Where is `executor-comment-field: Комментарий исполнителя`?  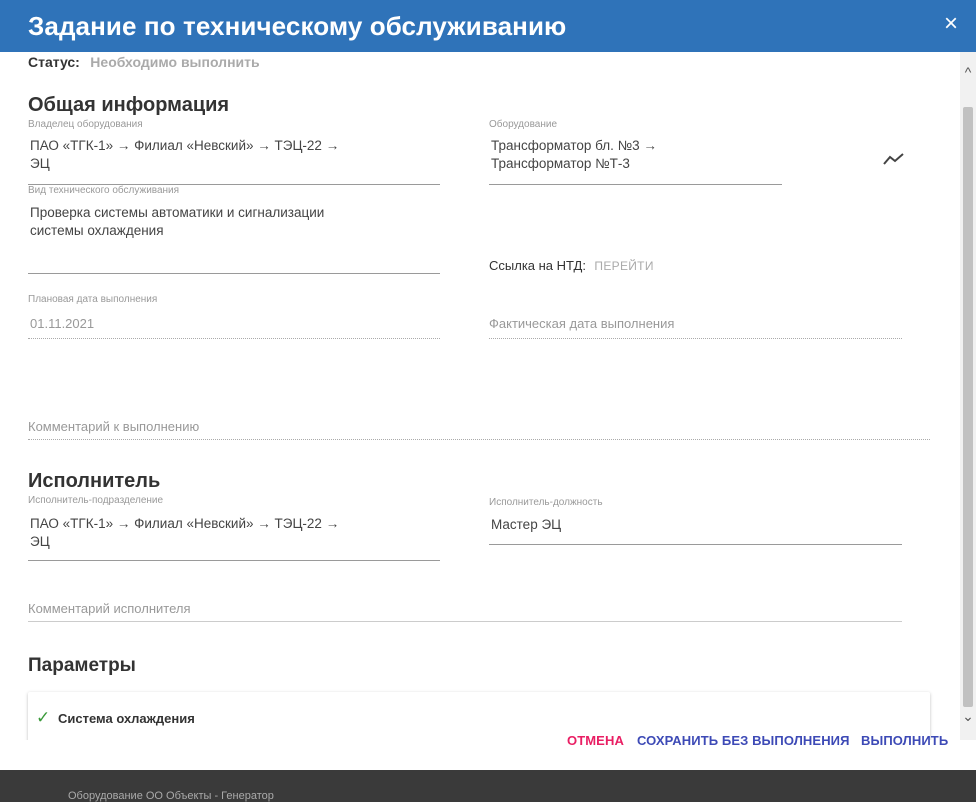 executor-comment-field: Комментарий исполнителя is located at coordinates (465, 611).